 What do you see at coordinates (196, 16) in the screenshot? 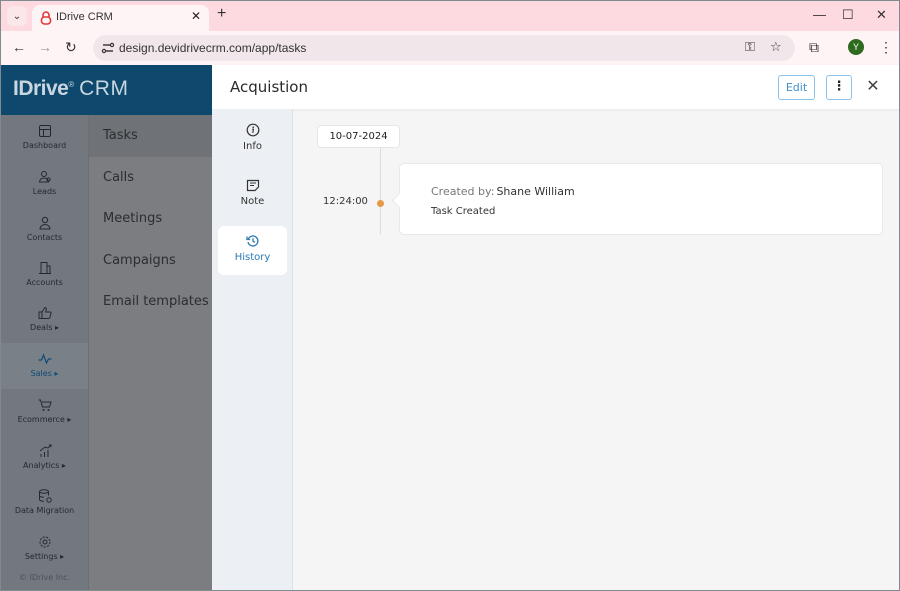
I see `tab-close-icon: ✕` at bounding box center [196, 16].